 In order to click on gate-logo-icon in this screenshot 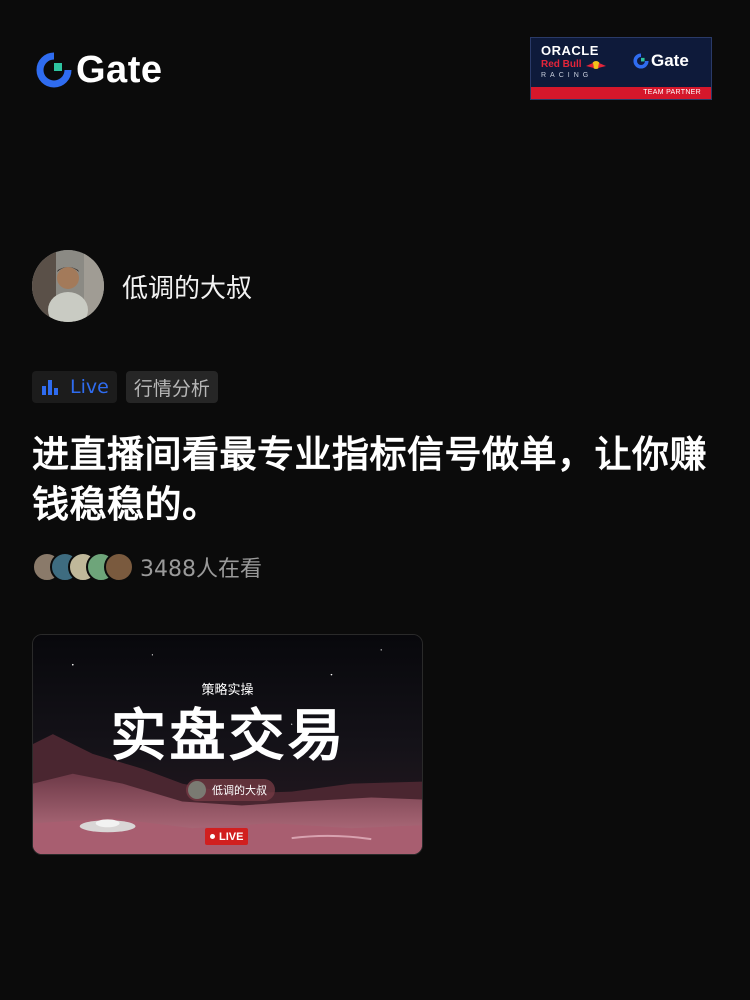, I will do `click(54, 70)`.